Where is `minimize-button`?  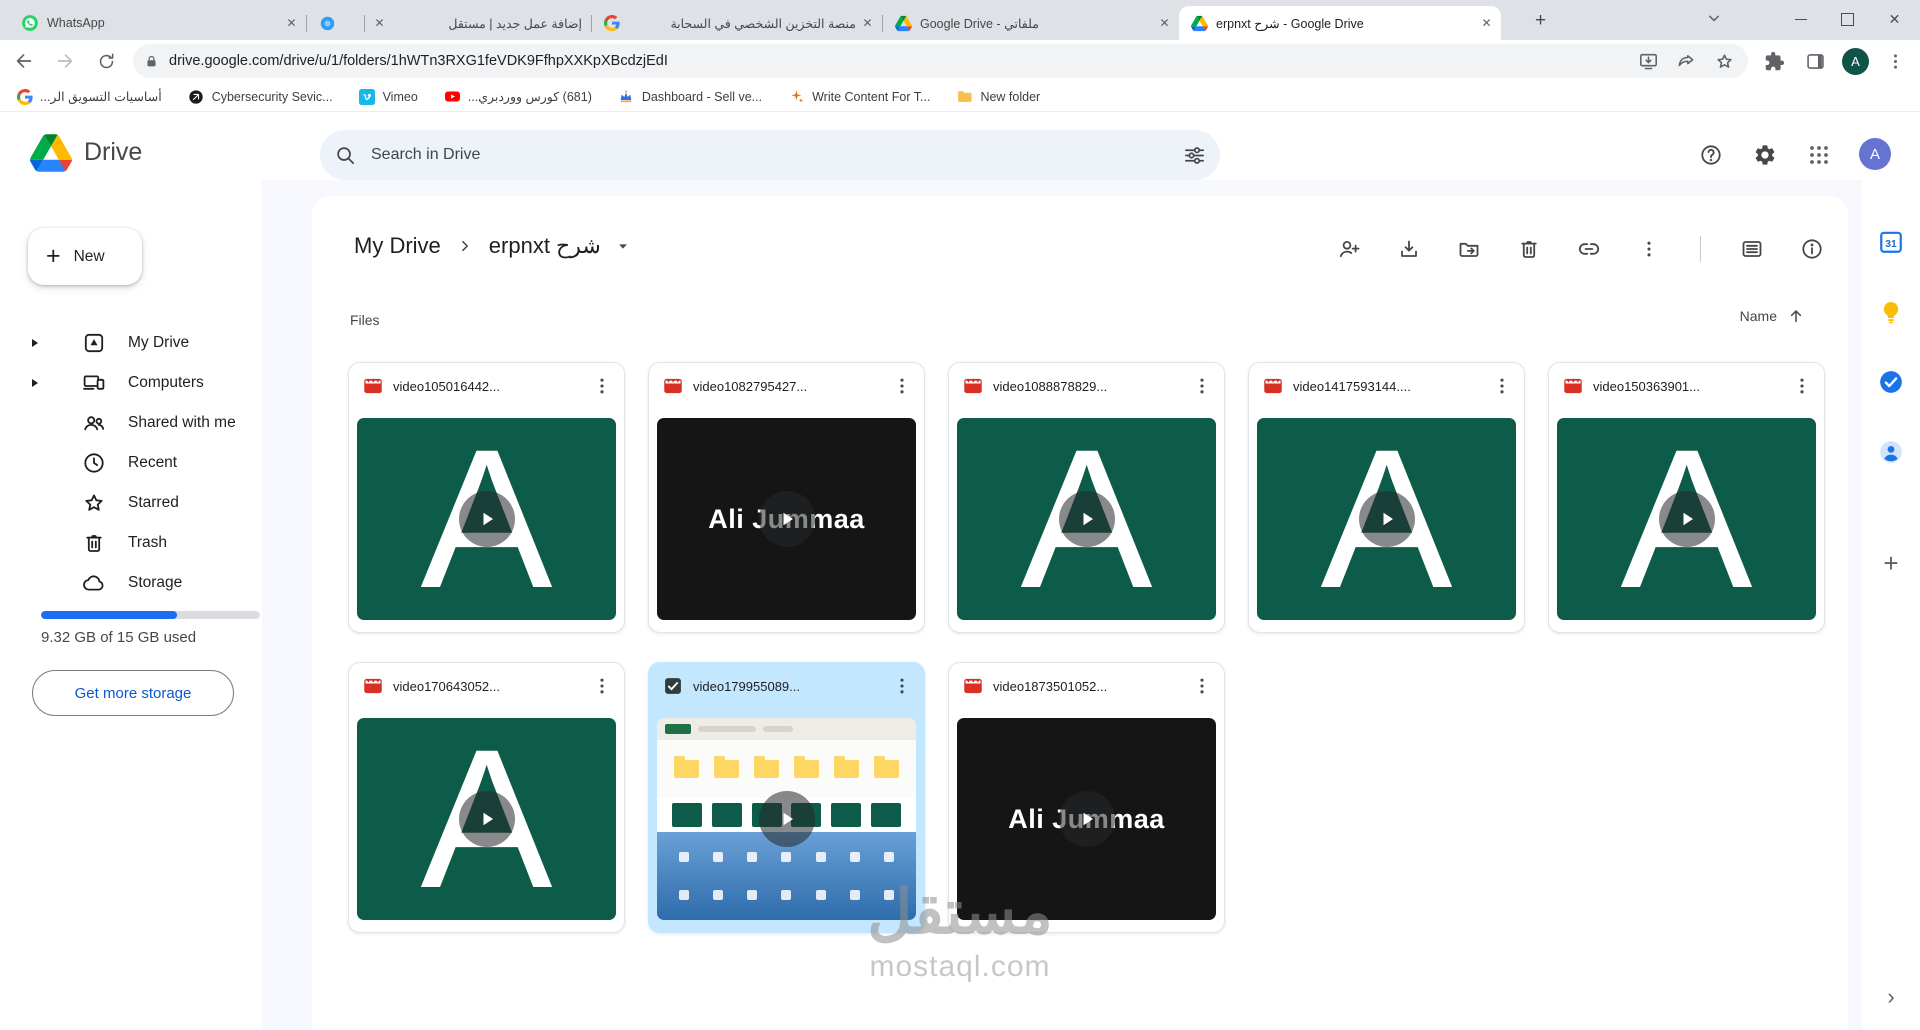
minimize-button is located at coordinates (1800, 19).